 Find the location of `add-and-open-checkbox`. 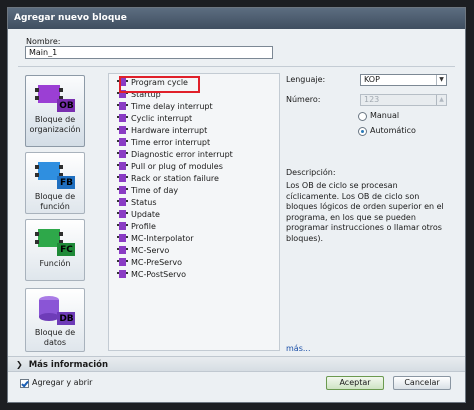

add-and-open-checkbox is located at coordinates (24, 383).